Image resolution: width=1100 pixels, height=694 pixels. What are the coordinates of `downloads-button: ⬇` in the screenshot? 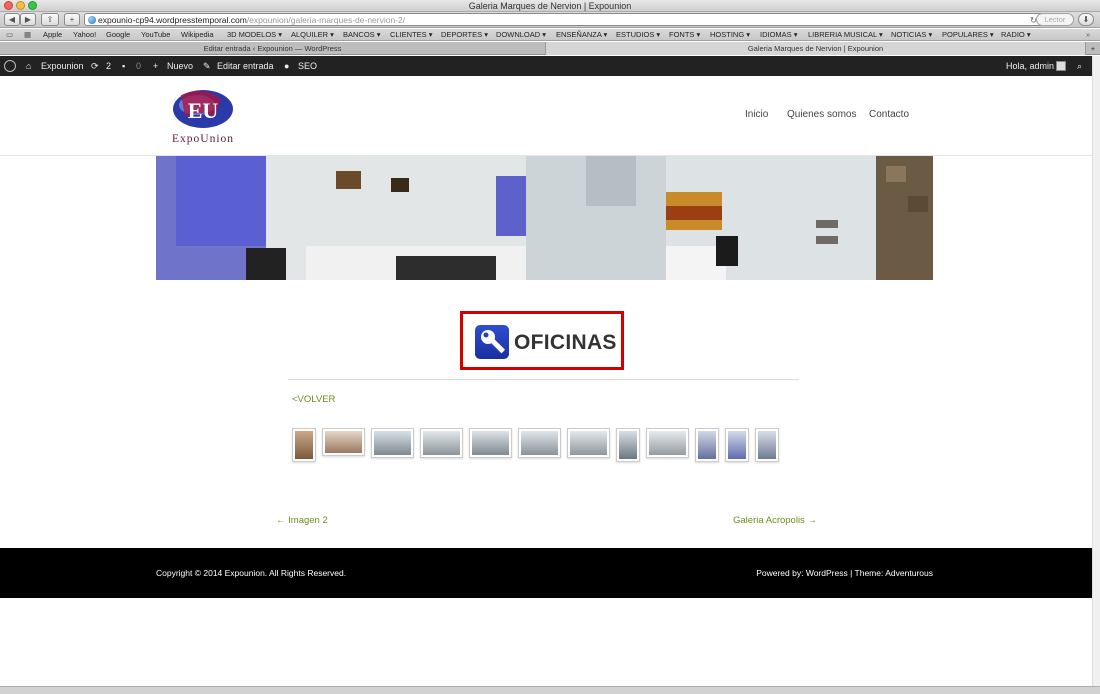 It's located at (1086, 19).